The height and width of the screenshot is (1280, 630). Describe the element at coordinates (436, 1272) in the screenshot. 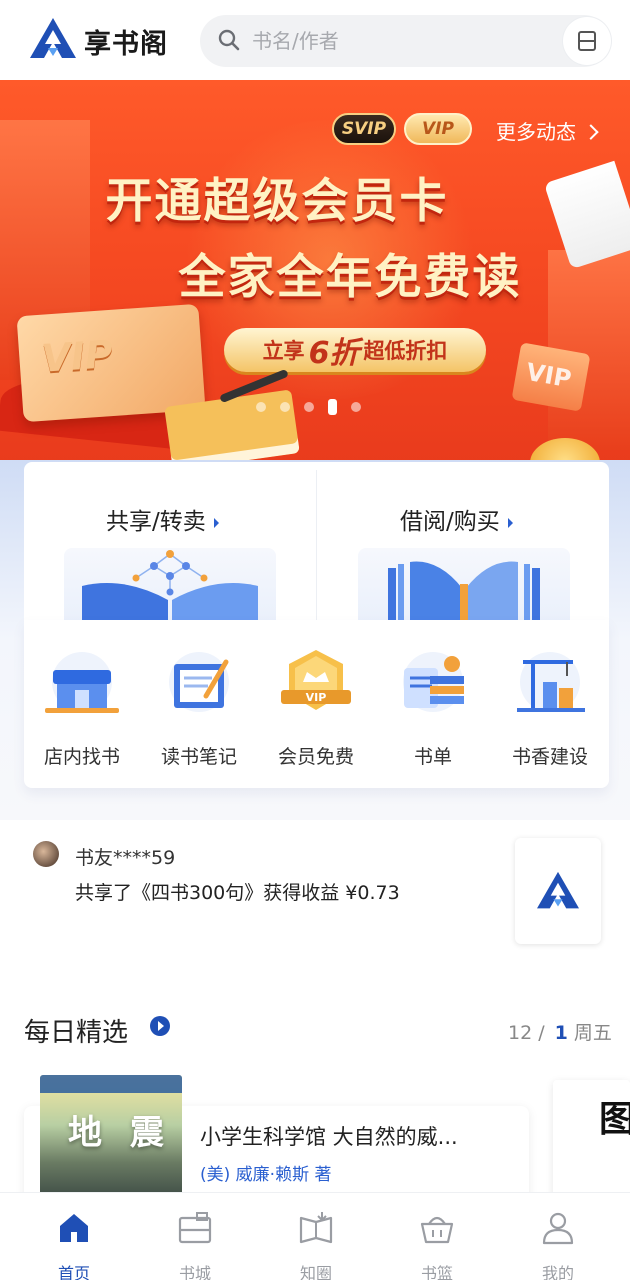

I see `tab-label: 书篮` at that location.